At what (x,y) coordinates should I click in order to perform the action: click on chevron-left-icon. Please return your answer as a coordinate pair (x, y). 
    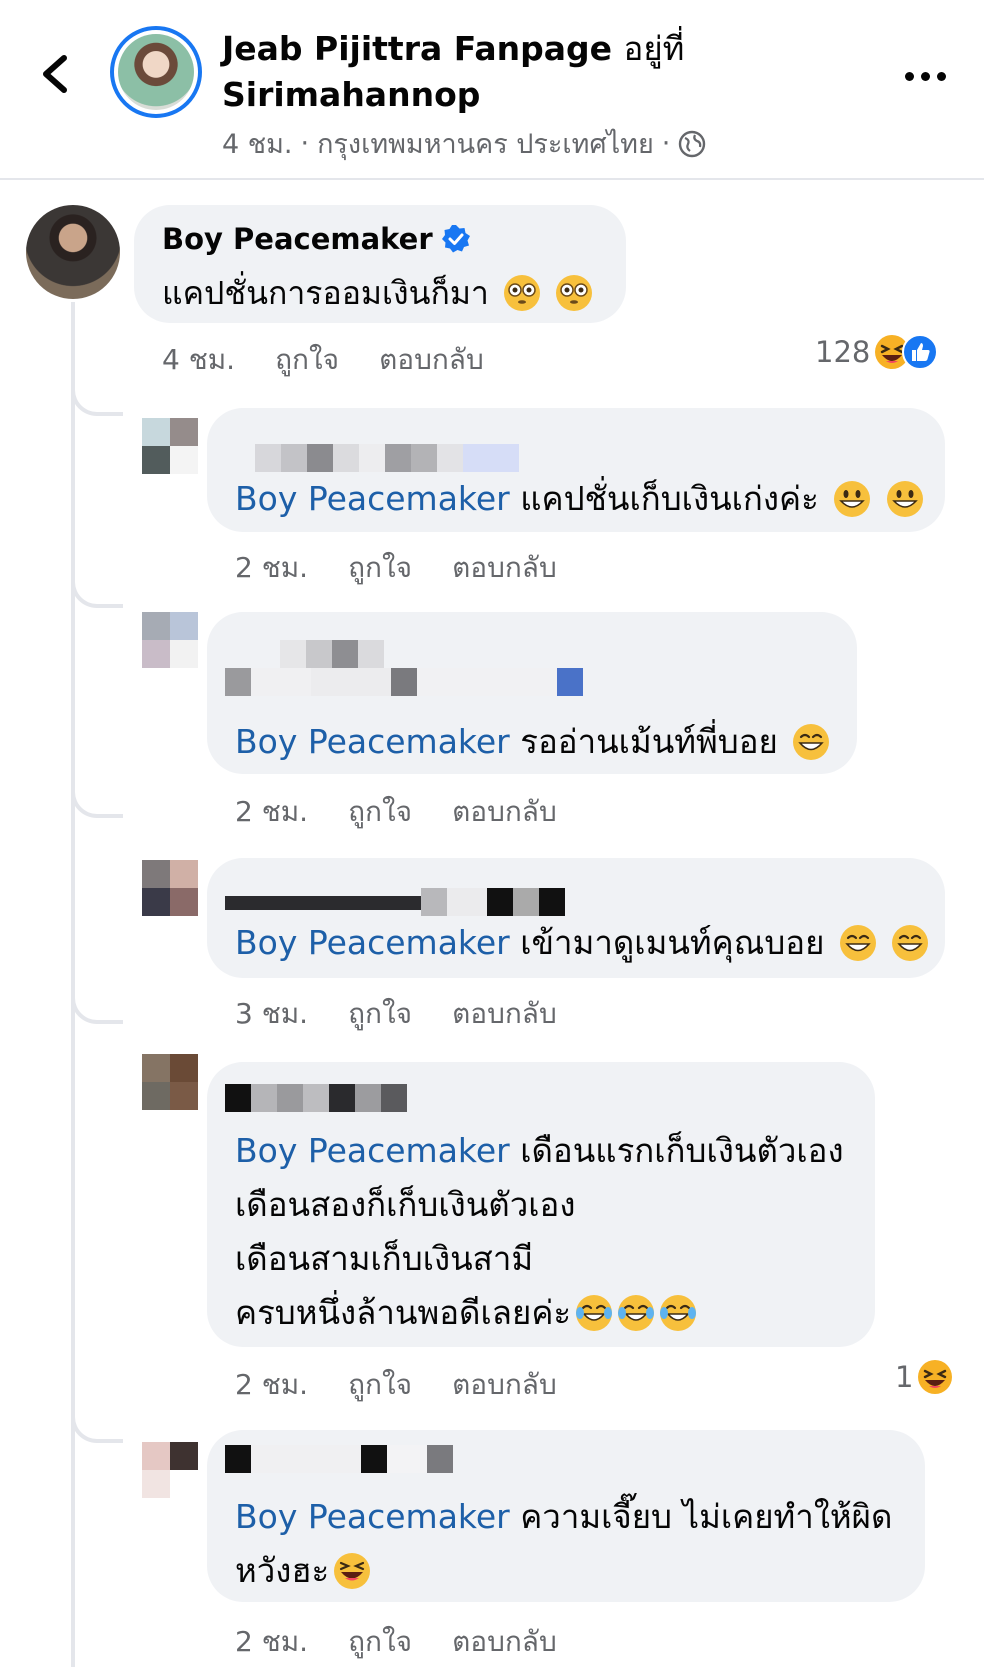
    Looking at the image, I should click on (55, 74).